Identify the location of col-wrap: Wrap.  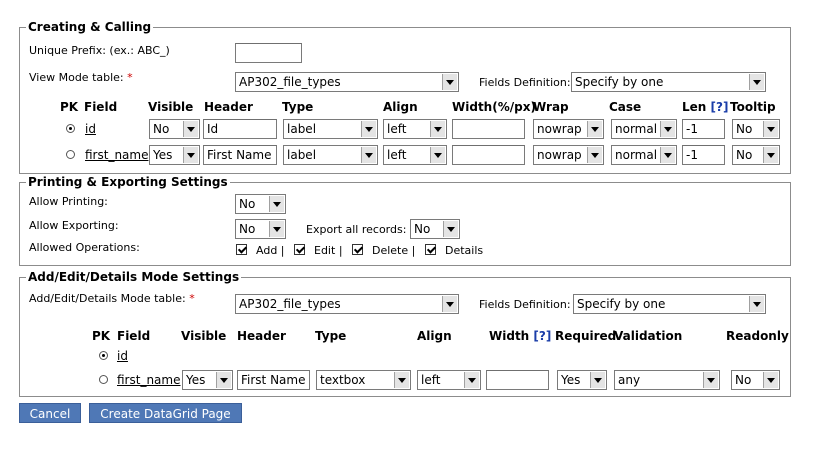
(551, 107).